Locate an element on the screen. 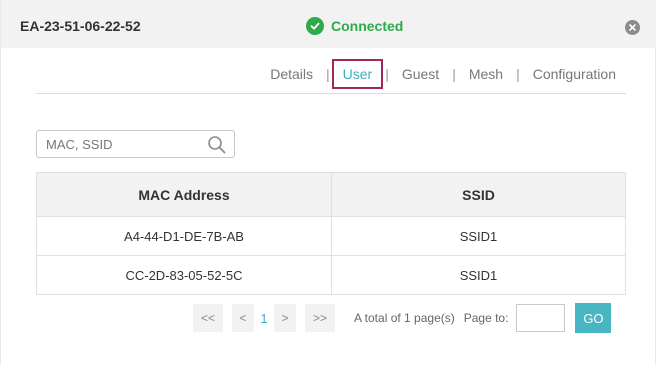  tab-mesh: Mesh is located at coordinates (486, 74).